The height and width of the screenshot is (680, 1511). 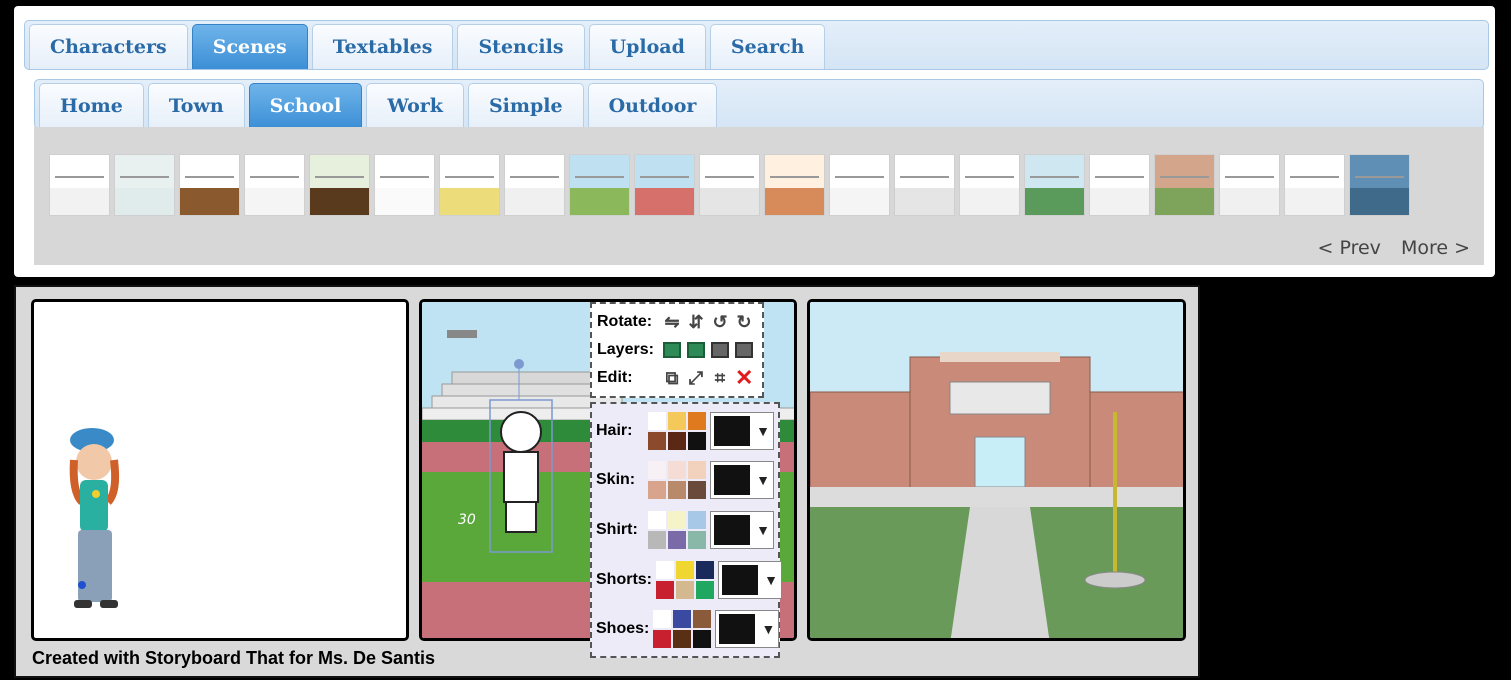 What do you see at coordinates (1349, 248) in the screenshot?
I see `prev-button: < Prev` at bounding box center [1349, 248].